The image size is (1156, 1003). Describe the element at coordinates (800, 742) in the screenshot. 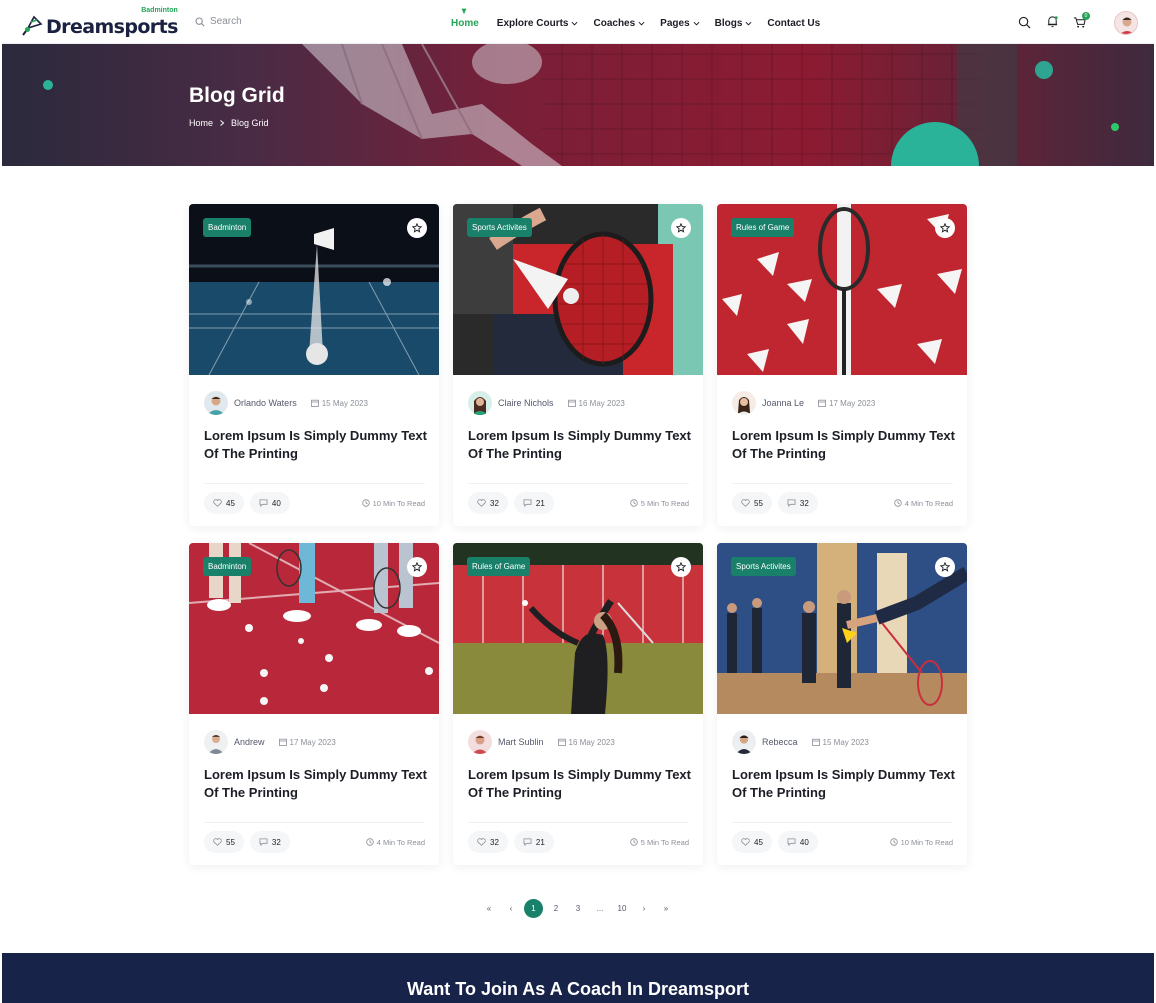

I see `post-meta: Rebecca 15 May 2023` at that location.